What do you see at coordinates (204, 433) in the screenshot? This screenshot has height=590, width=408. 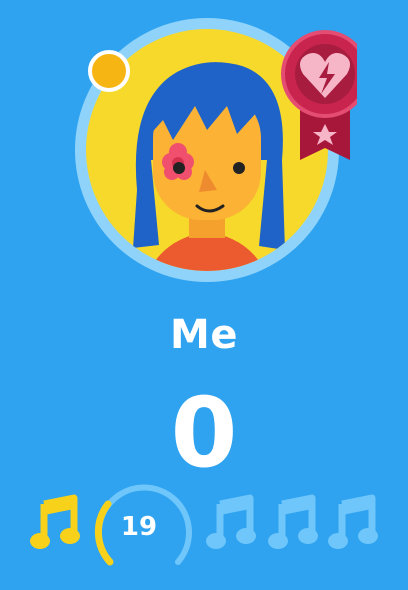 I see `player-score: 0` at bounding box center [204, 433].